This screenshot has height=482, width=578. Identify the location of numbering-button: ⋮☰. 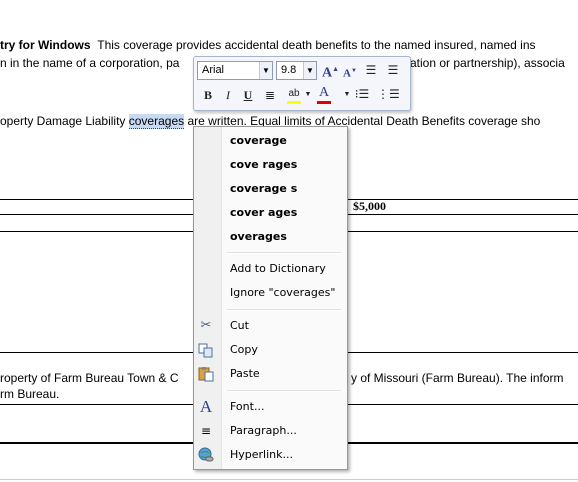
(388, 94).